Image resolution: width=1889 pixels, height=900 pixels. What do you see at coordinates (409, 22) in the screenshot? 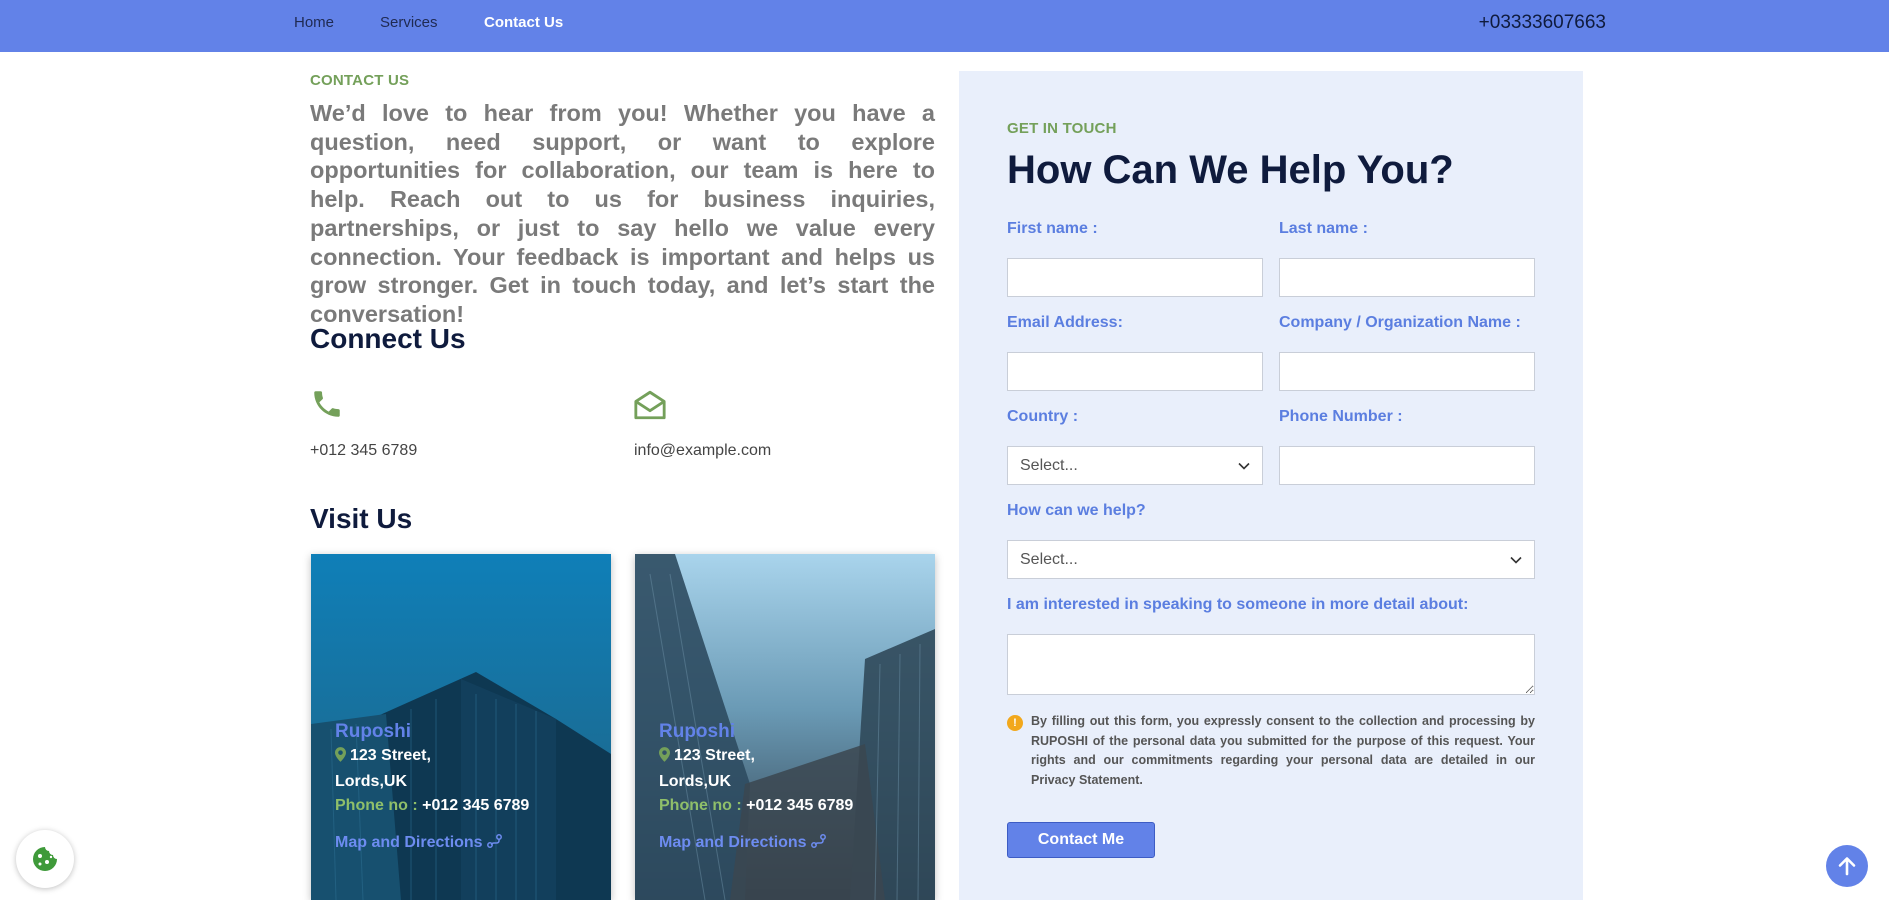
I see `nav-services-link: Services` at bounding box center [409, 22].